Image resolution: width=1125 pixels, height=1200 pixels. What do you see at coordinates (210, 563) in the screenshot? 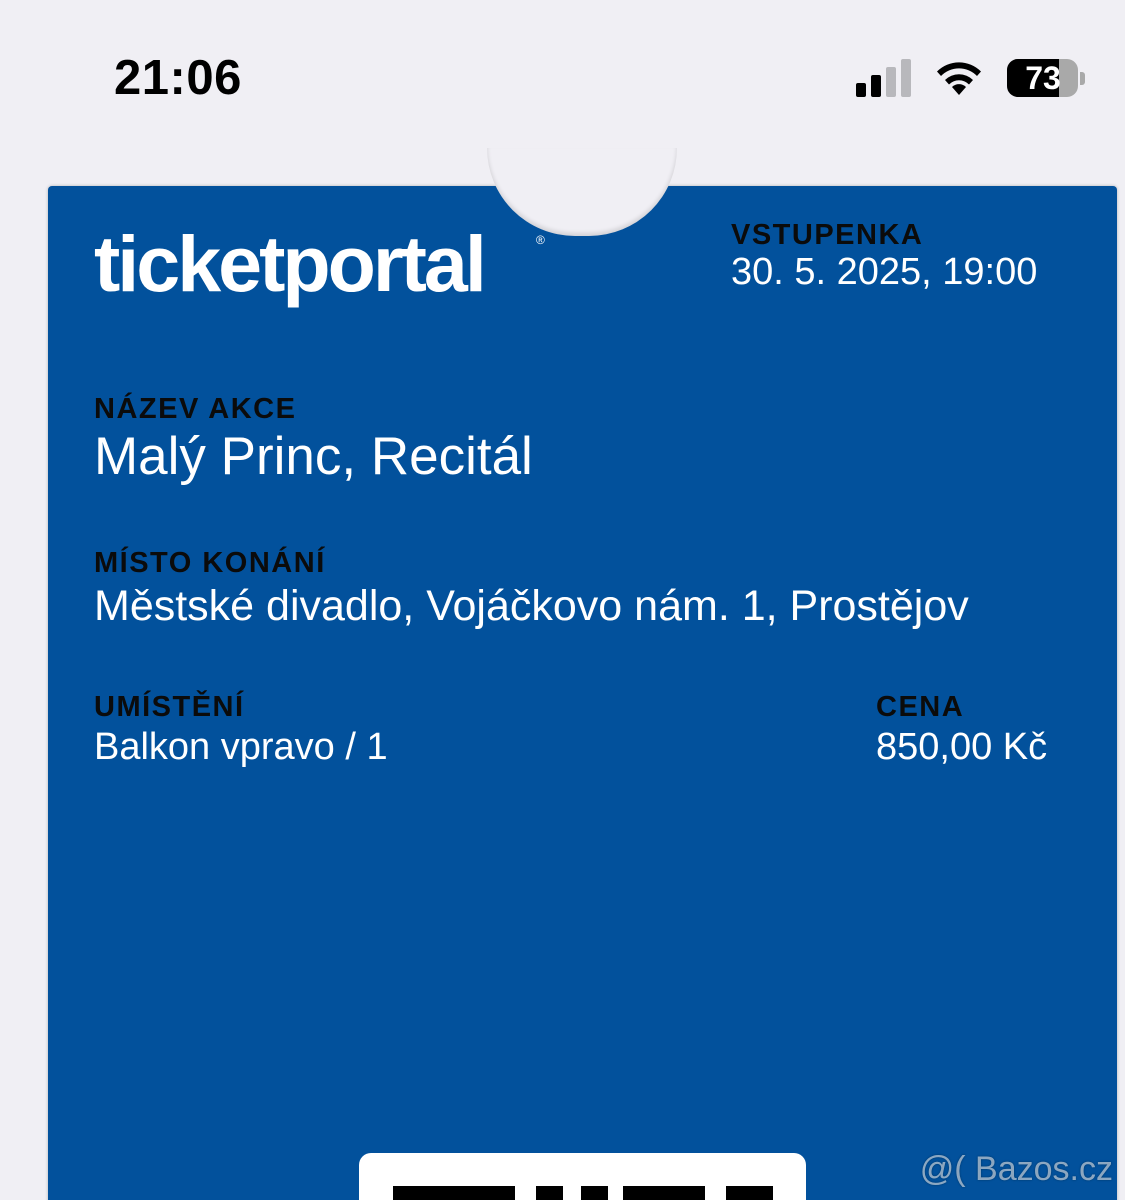
I see `venue-label: MÍSTO KONÁNÍ` at bounding box center [210, 563].